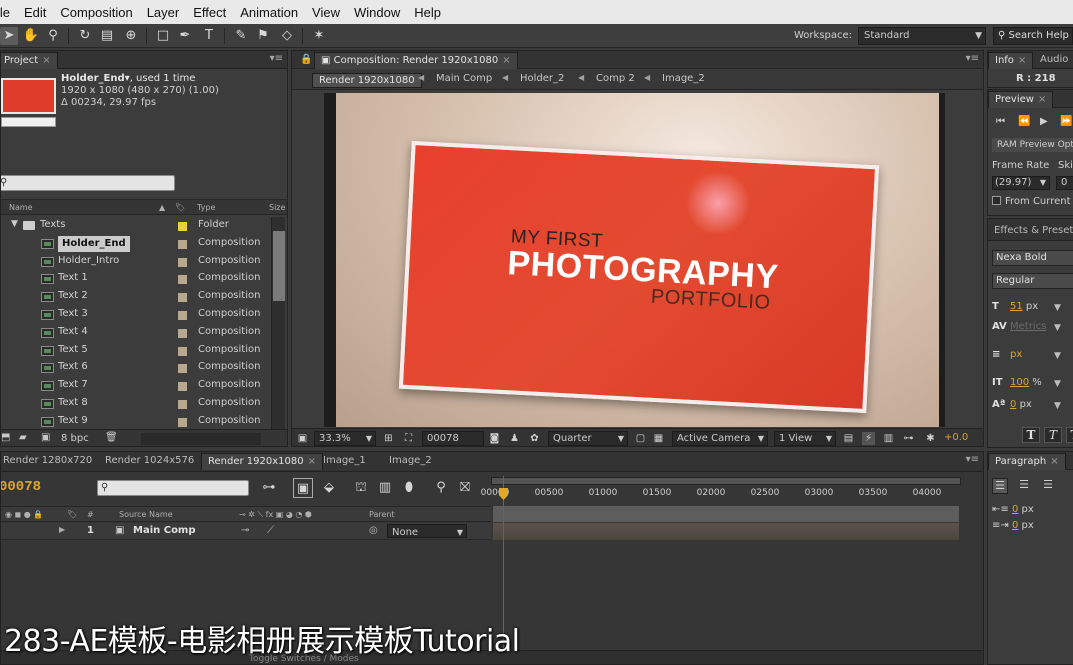 This screenshot has height=665, width=1073. Describe the element at coordinates (1011, 60) in the screenshot. I see `tab-info: Info ×` at that location.